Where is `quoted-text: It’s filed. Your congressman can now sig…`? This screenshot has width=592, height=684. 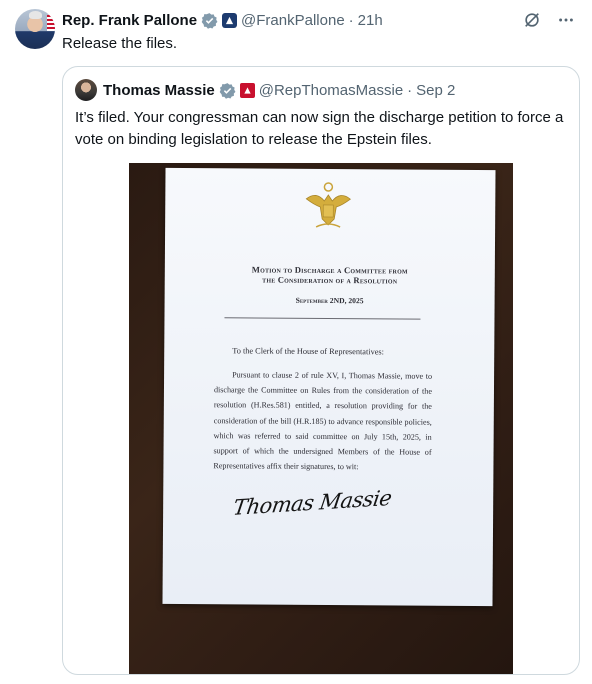 quoted-text: It’s filed. Your congressman can now sig… is located at coordinates (319, 128).